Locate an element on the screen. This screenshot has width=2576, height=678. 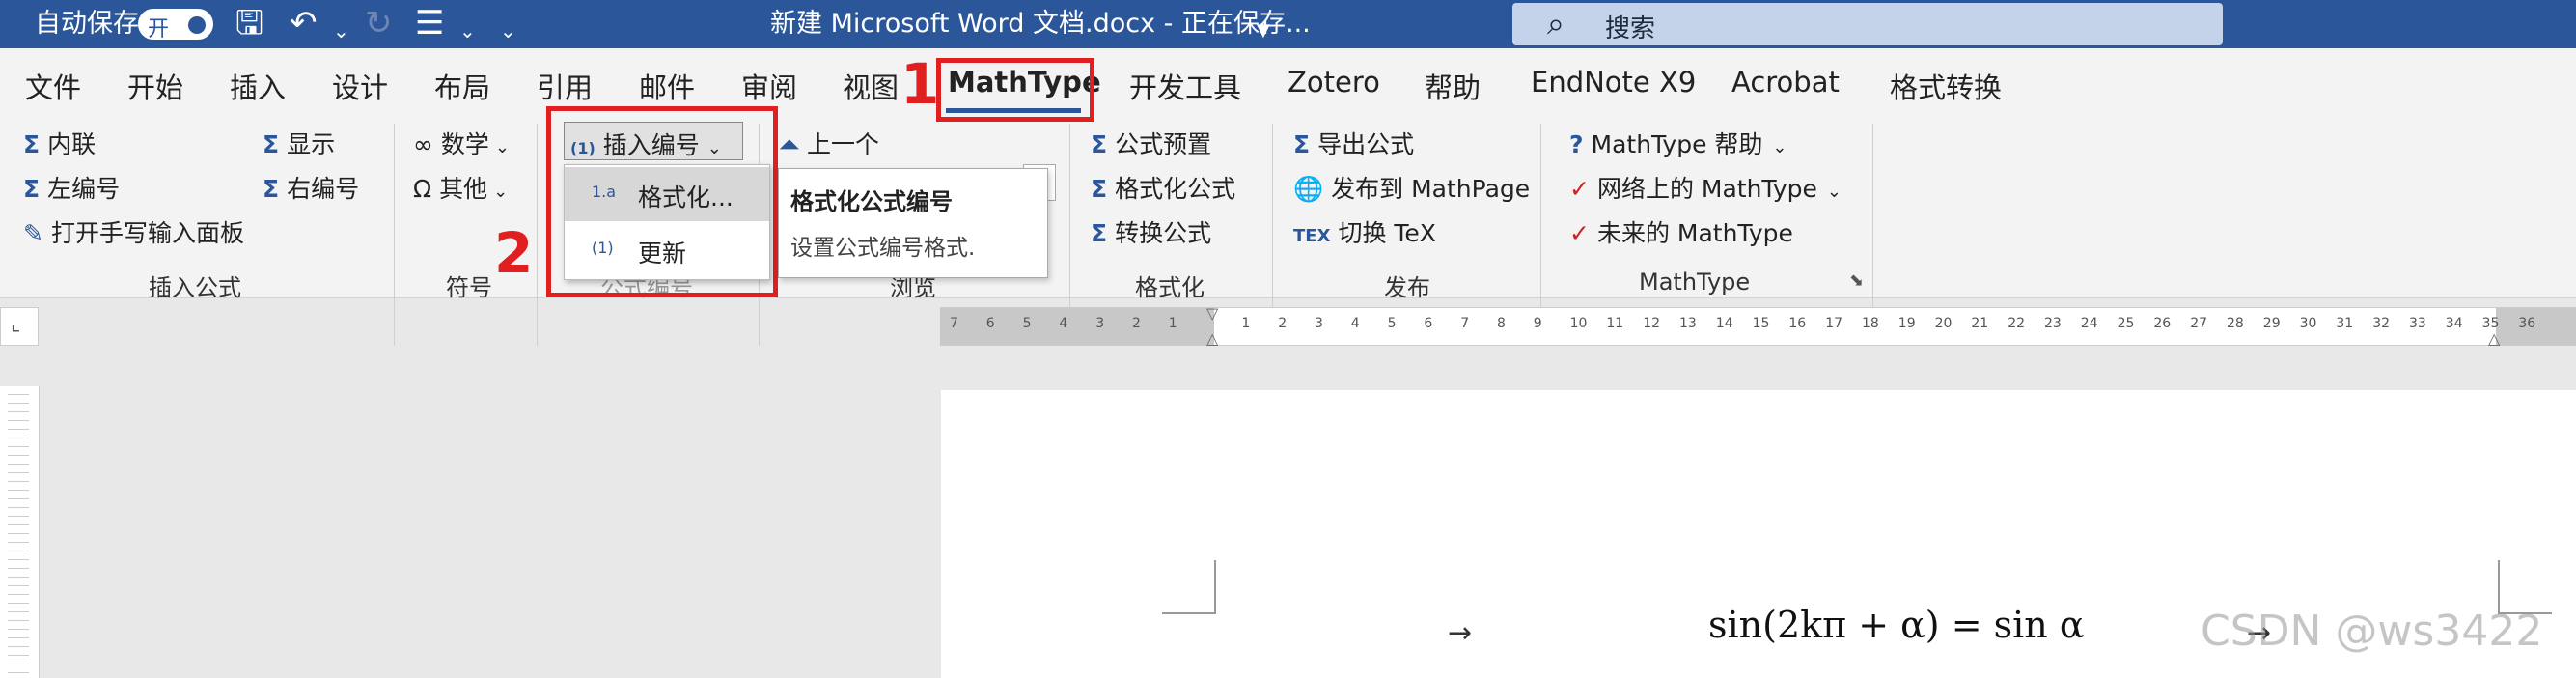
ruler-number: 5 is located at coordinates (1027, 324).